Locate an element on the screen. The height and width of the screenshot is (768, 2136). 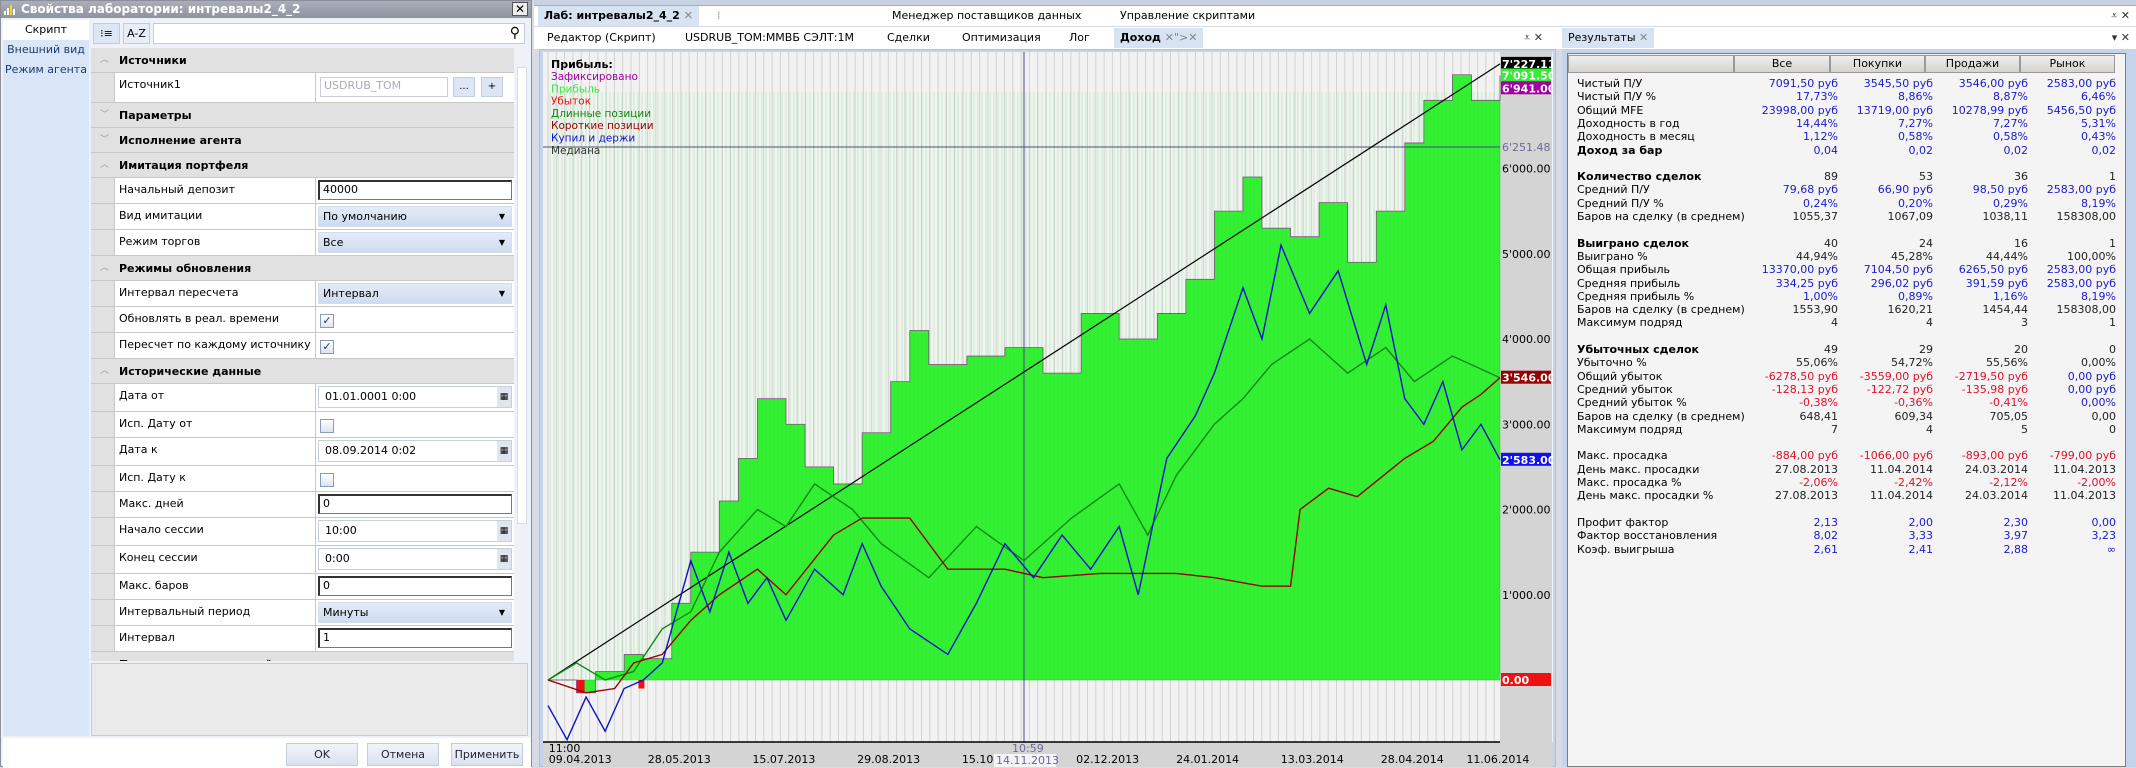
legend-item: Медиана is located at coordinates (575, 151).